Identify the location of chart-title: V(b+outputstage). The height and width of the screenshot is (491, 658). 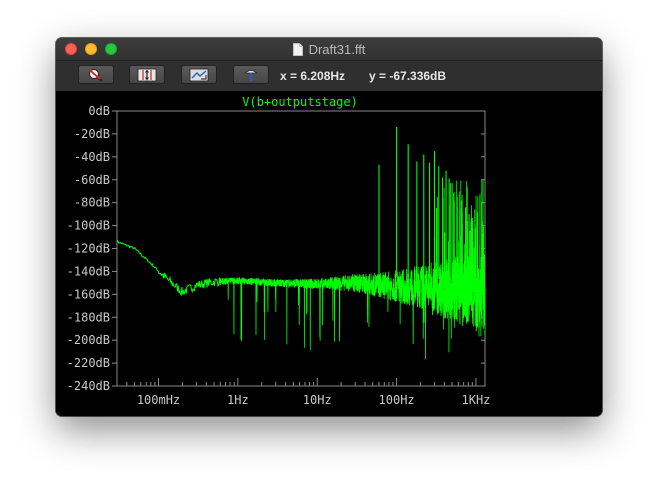
(300, 102).